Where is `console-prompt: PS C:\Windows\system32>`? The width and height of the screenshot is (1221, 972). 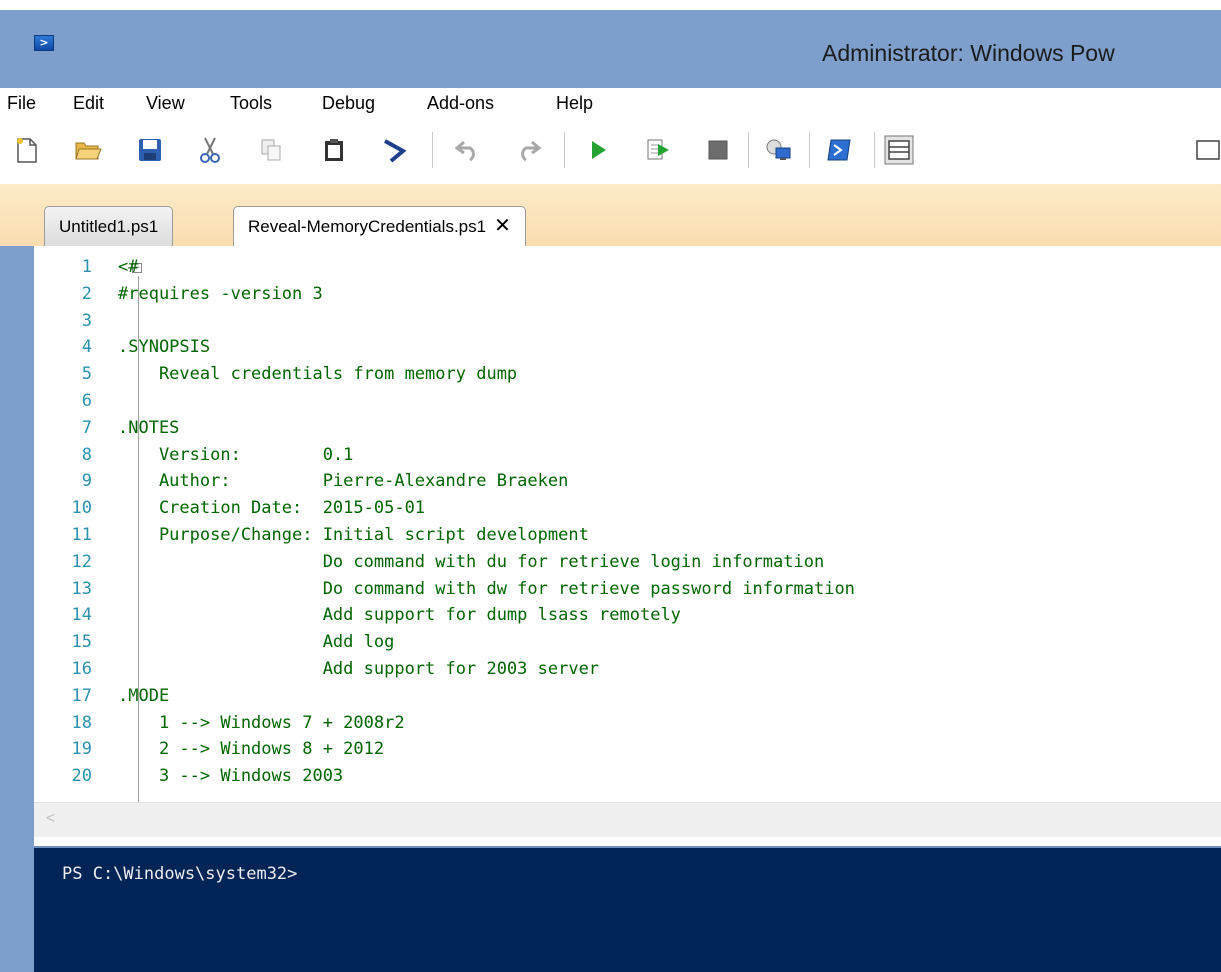 console-prompt: PS C:\Windows\system32> is located at coordinates (180, 874).